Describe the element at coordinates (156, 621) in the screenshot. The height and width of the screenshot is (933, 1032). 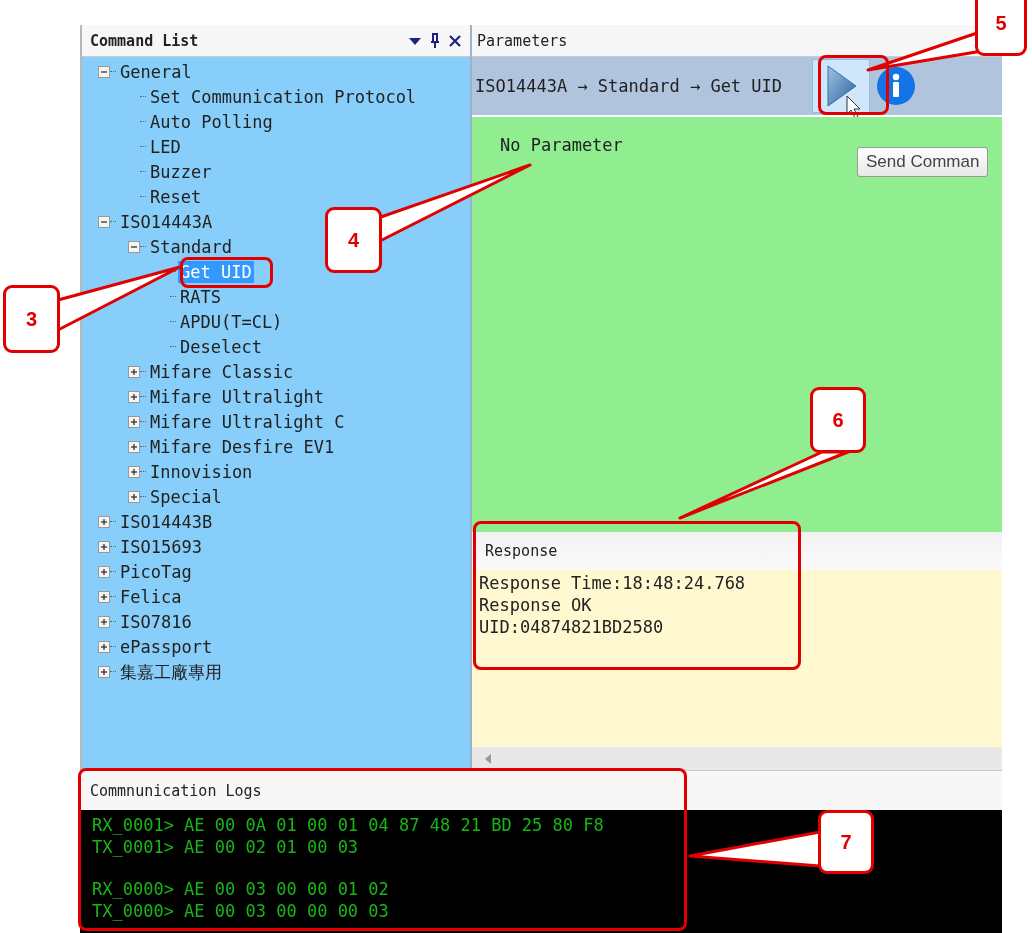
I see `tree-item: ISO7816` at that location.